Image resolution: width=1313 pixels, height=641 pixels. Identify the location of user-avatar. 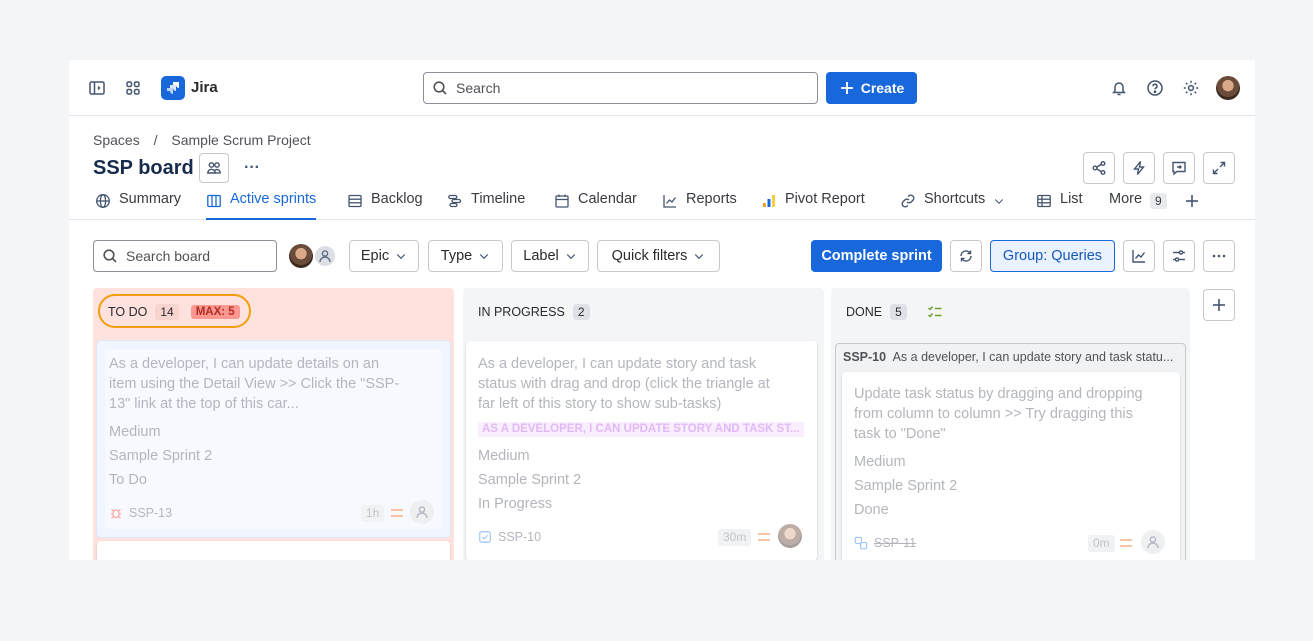
(1228, 88).